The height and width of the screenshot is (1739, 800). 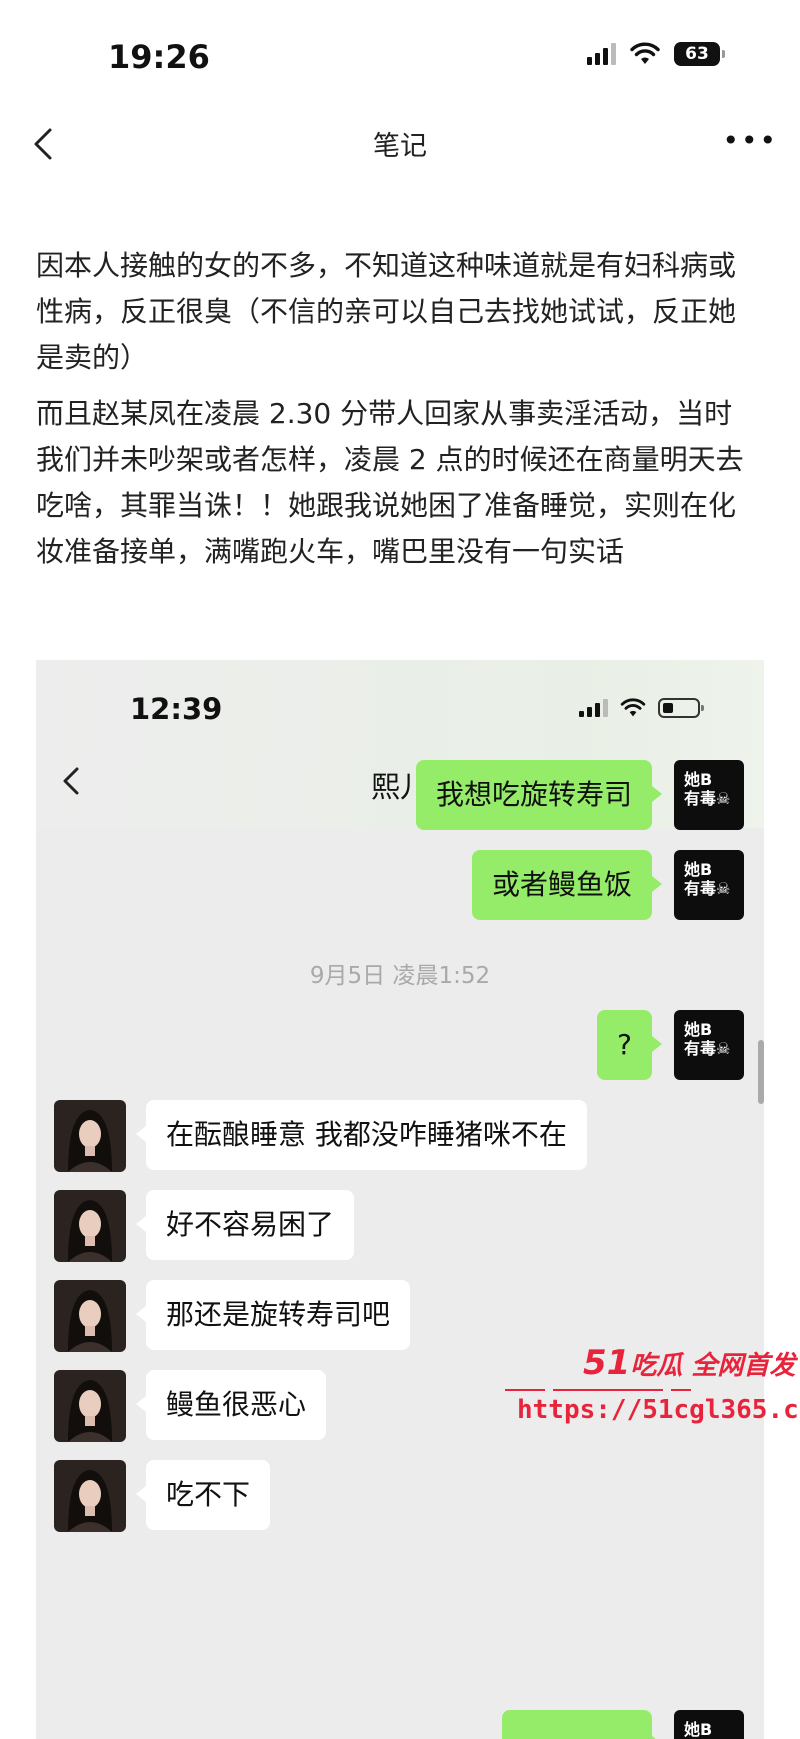 What do you see at coordinates (645, 53) in the screenshot?
I see `wifi-icon` at bounding box center [645, 53].